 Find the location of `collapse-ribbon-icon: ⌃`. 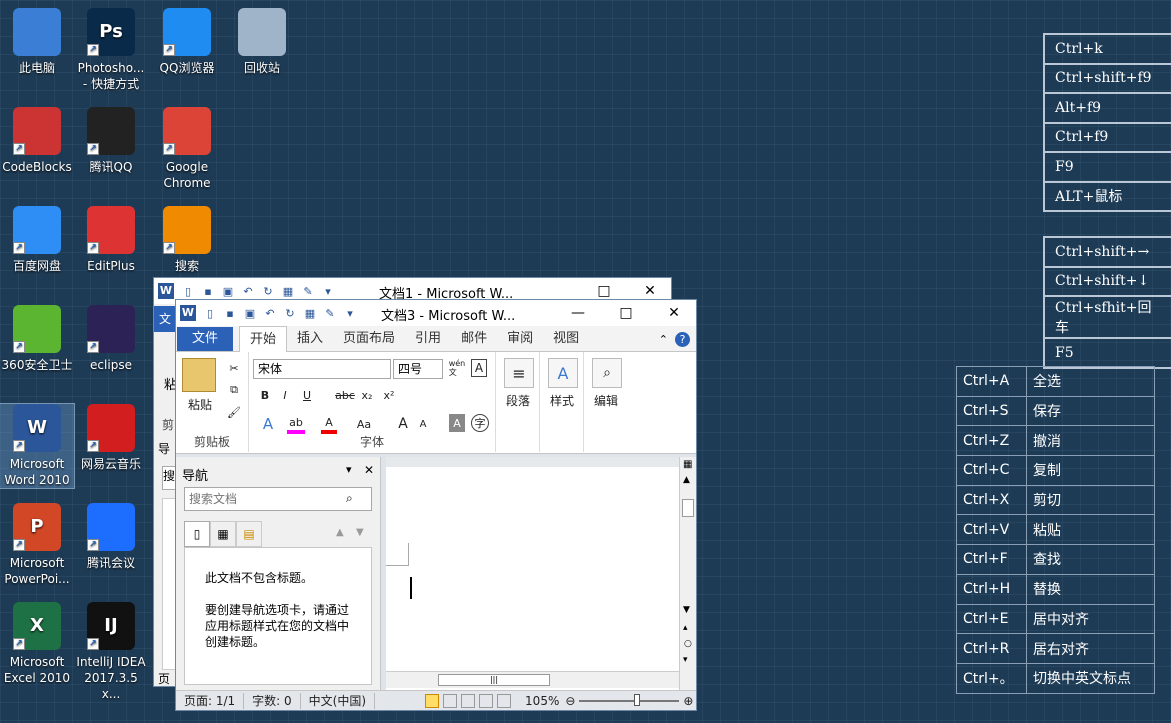

collapse-ribbon-icon: ⌃ is located at coordinates (663, 339).